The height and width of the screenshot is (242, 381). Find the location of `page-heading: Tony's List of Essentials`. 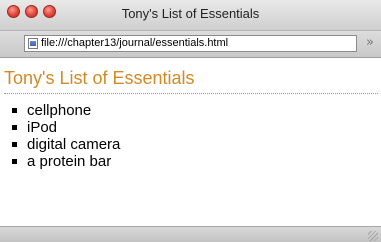

page-heading: Tony's List of Essentials is located at coordinates (99, 78).